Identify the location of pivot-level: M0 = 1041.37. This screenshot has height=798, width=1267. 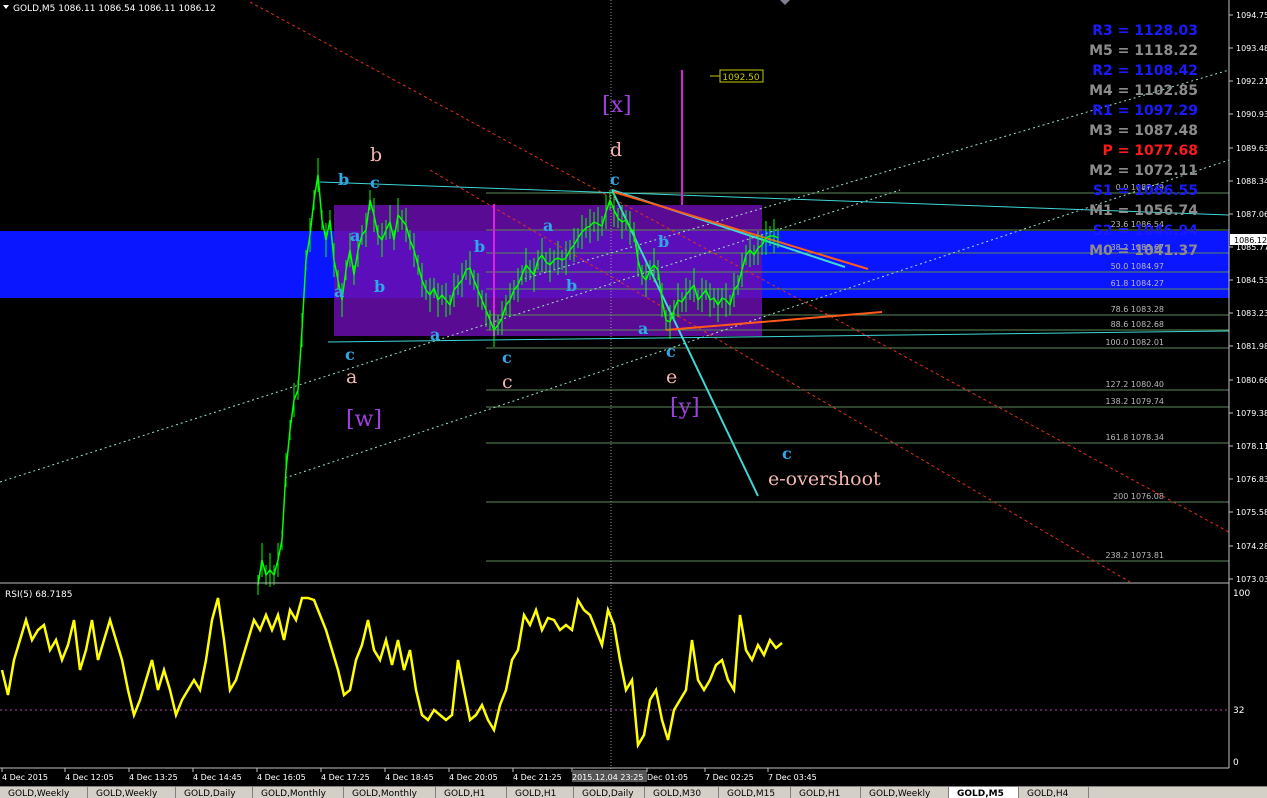
(1143, 251).